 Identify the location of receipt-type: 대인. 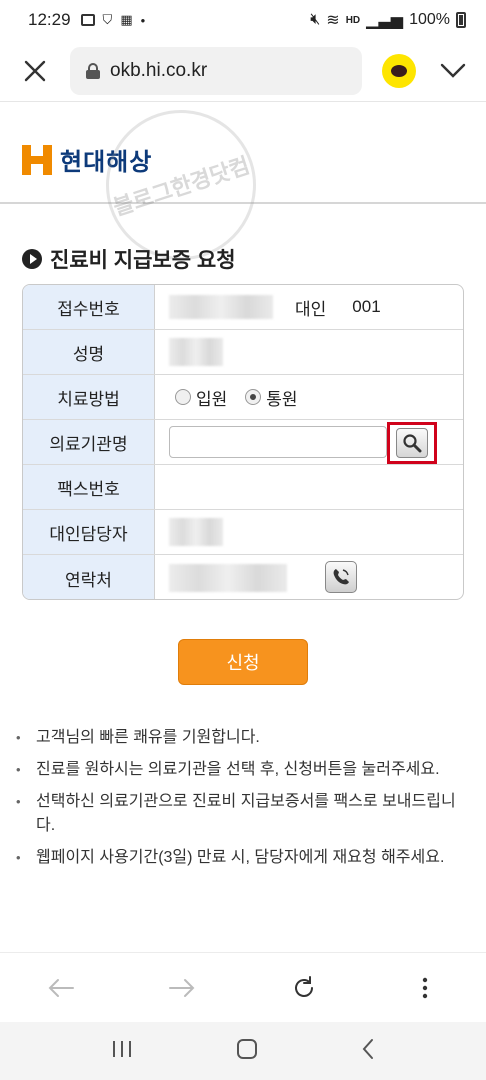
(311, 309).